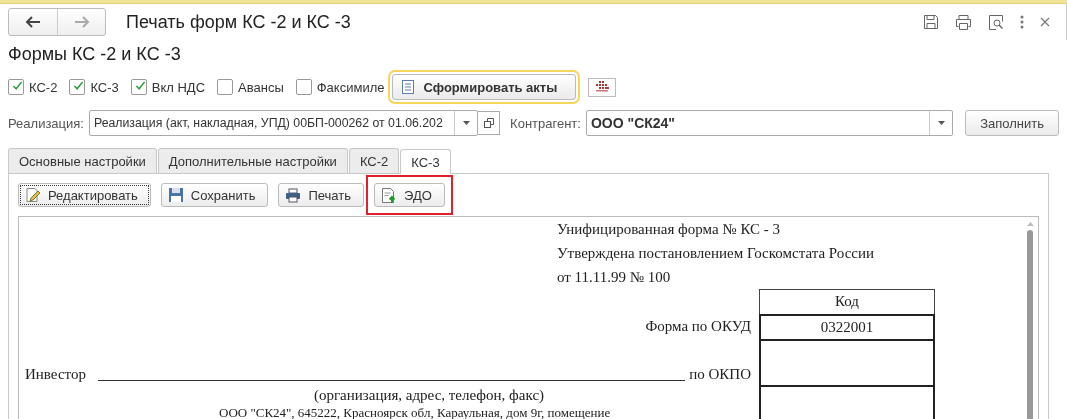 This screenshot has height=419, width=1067. Describe the element at coordinates (283, 123) in the screenshot. I see `realization-field: Реализация (акт, накладная, УПД) 00БП-000262 от 01.06.202` at that location.